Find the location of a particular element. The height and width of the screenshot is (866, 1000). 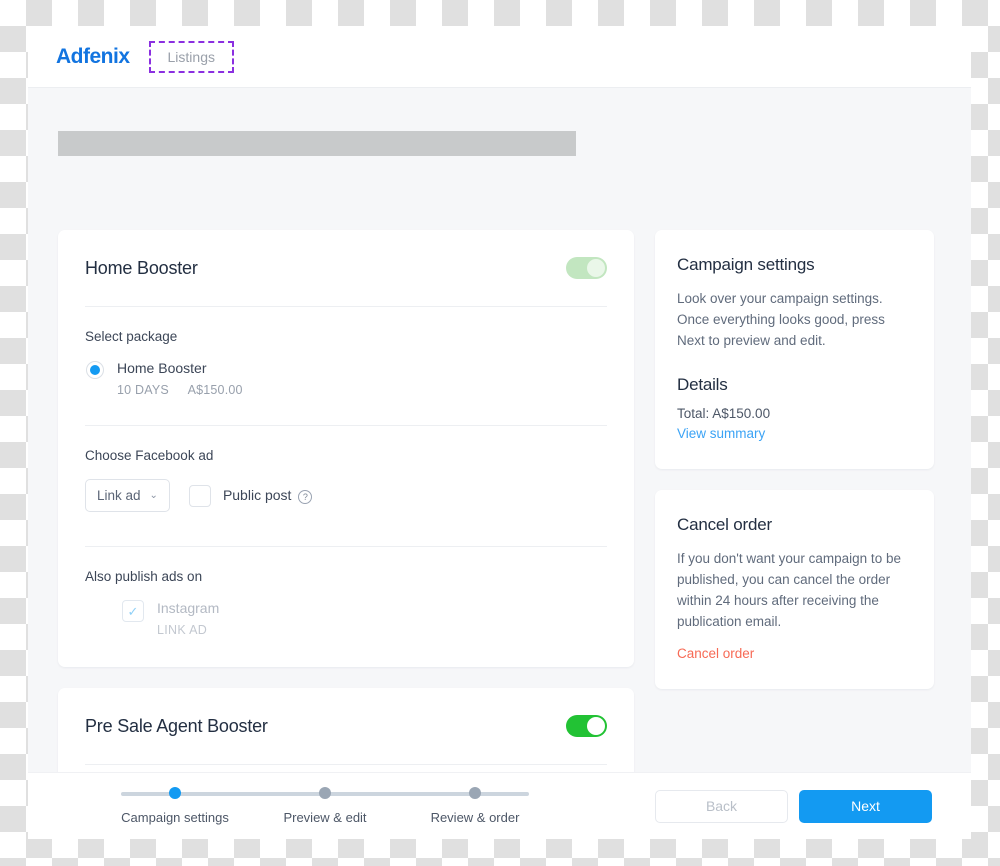

back-button: Back is located at coordinates (721, 806).